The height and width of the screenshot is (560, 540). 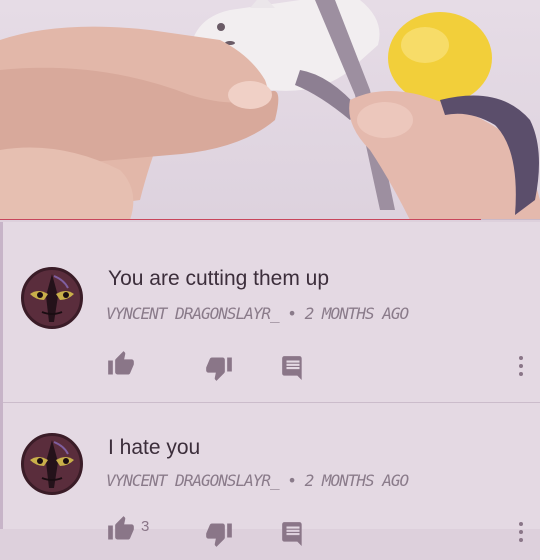 I want to click on comment-text: I hate you, so click(x=154, y=447).